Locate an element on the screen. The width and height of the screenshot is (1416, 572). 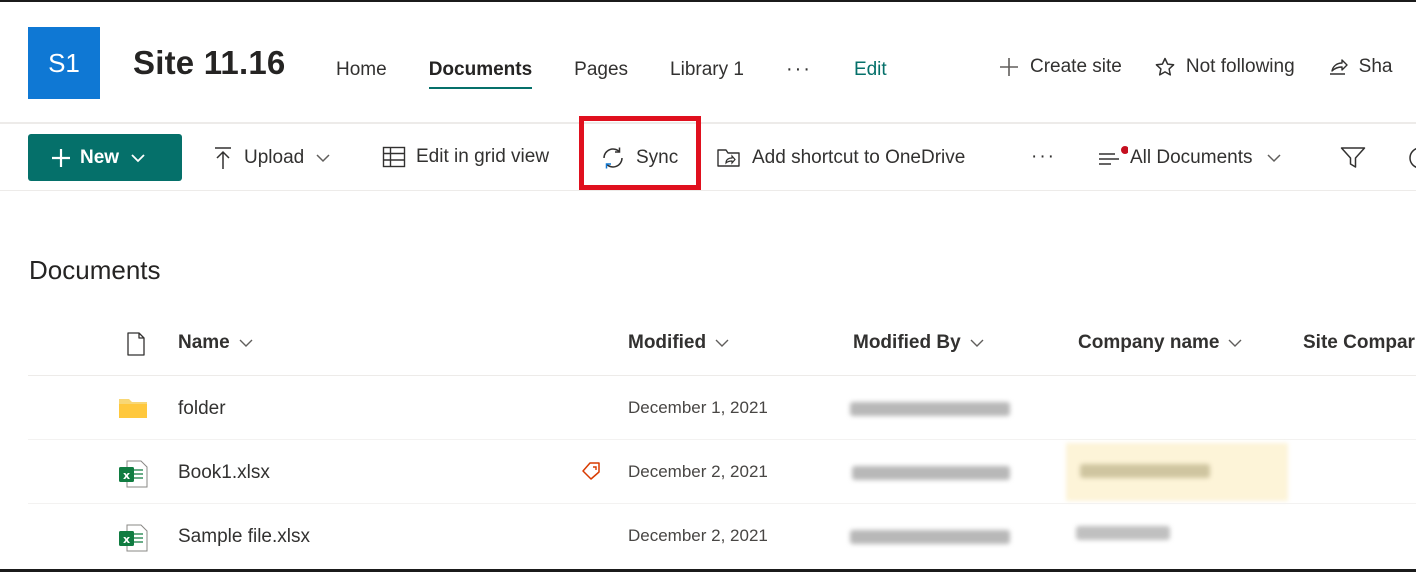
company-name-column-header: Company name is located at coordinates (1160, 343).